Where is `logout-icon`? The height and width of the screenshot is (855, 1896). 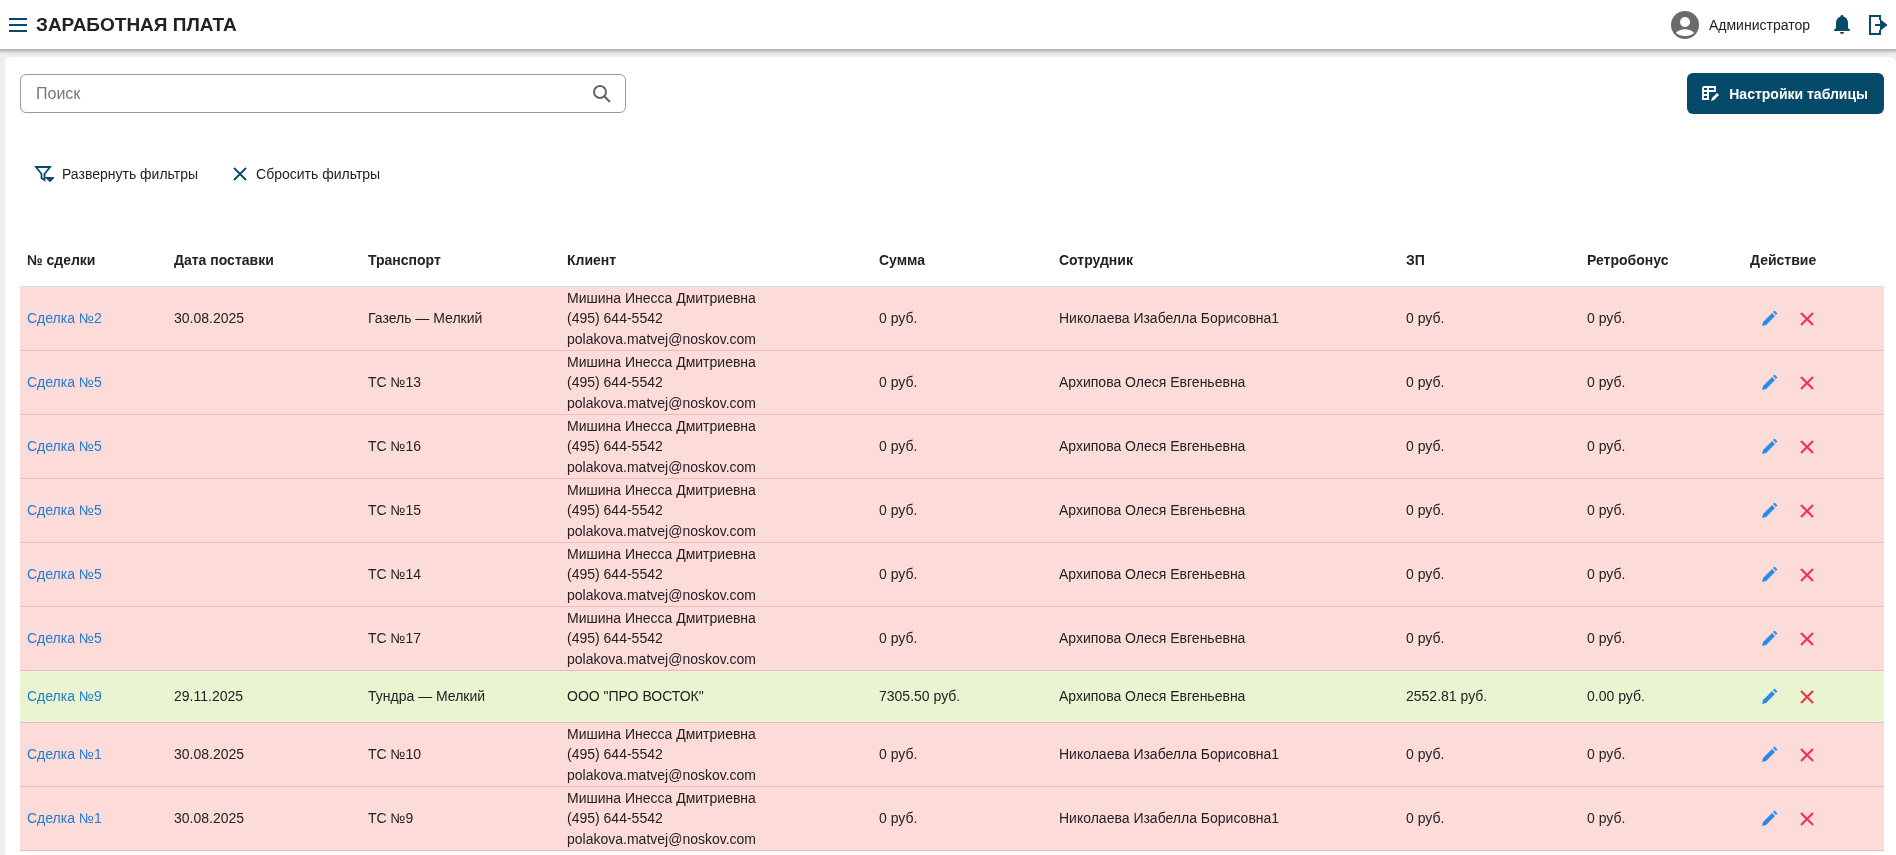 logout-icon is located at coordinates (1878, 24).